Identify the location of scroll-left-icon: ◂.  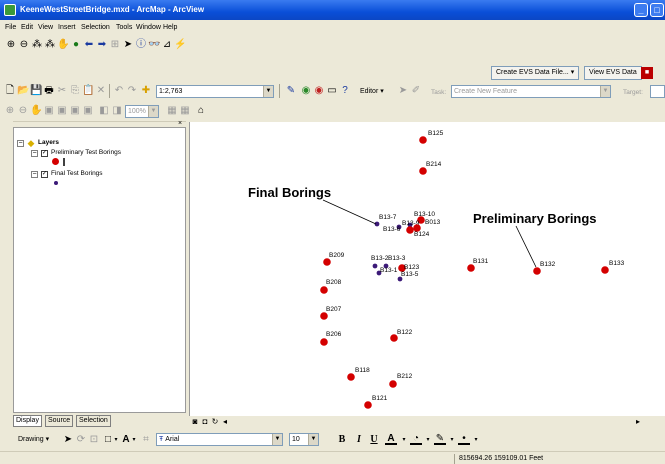
(225, 422).